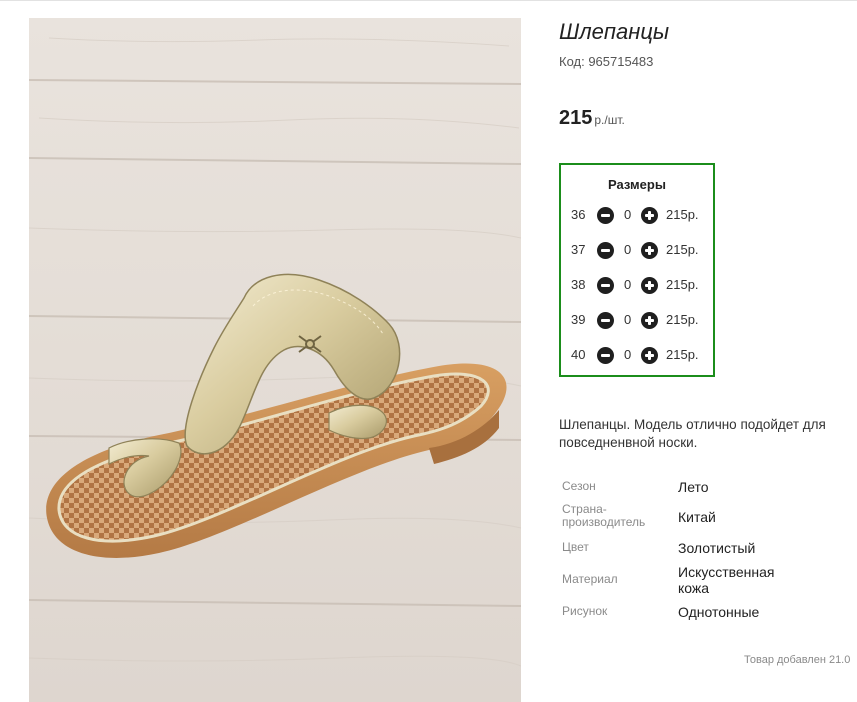 The image size is (857, 702). I want to click on size-label: 40, so click(578, 354).